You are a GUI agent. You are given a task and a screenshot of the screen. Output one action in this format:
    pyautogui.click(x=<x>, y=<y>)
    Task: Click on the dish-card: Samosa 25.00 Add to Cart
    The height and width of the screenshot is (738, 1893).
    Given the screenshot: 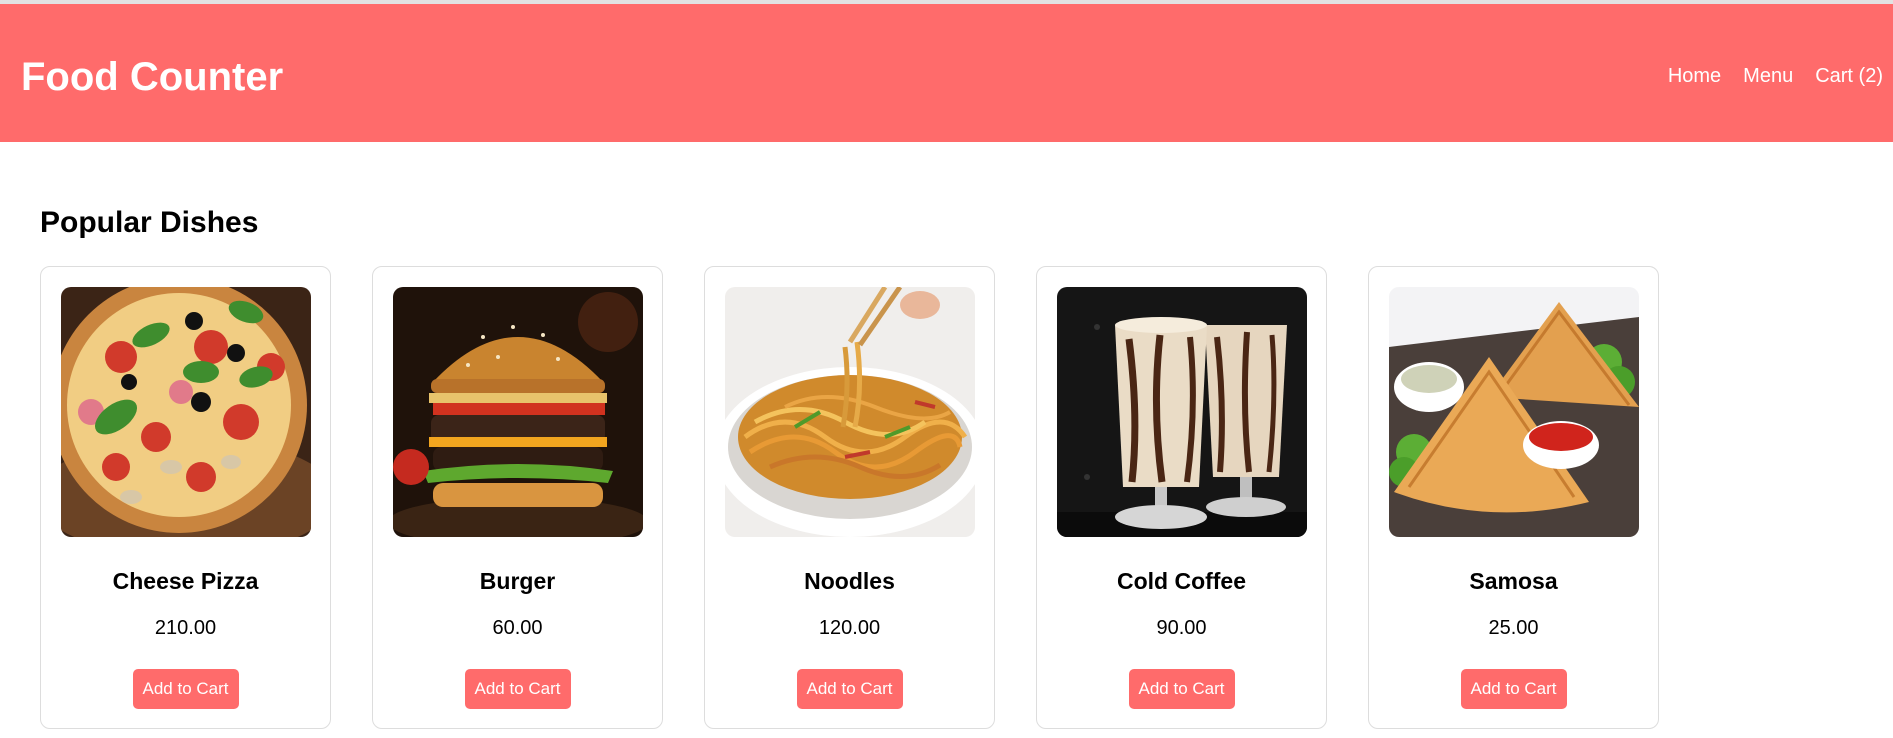 What is the action you would take?
    pyautogui.click(x=1513, y=497)
    